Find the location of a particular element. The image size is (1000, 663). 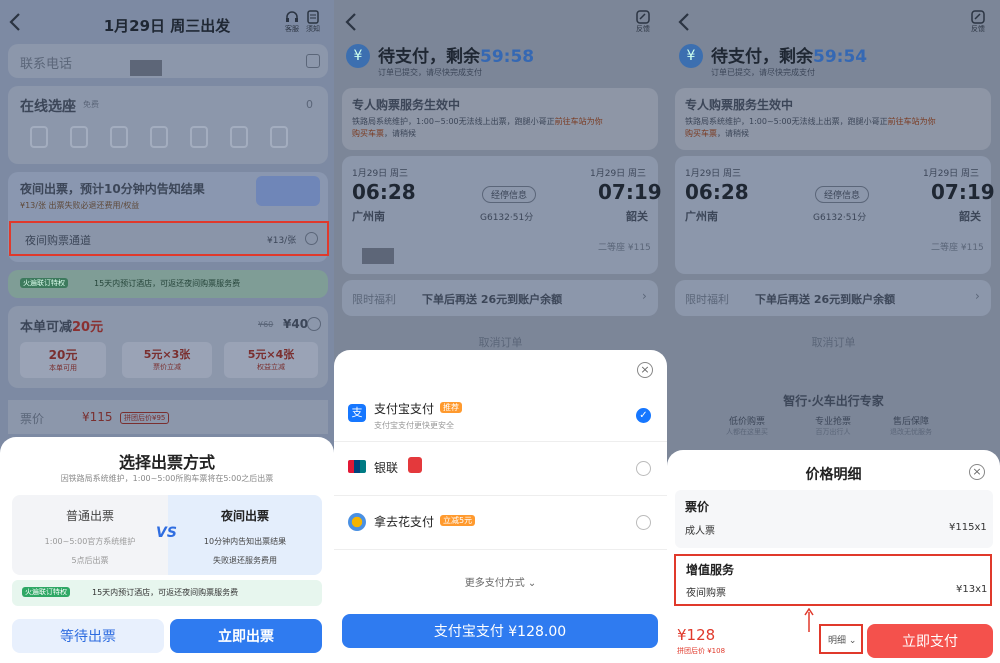

hotel-banner: 火遍联订特权 15天内预订酒店，可返还夜间购票服务费 is located at coordinates (168, 284).